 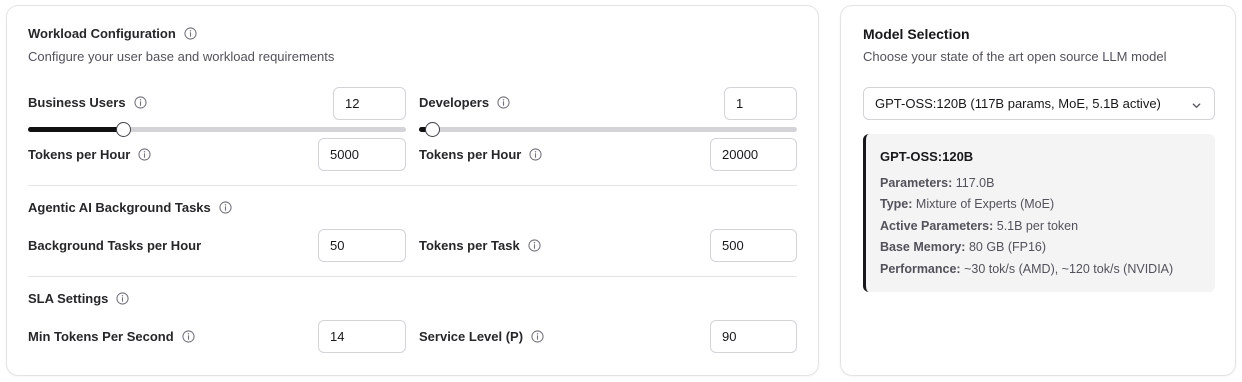 I want to click on spec-type: Type: Mixture of Experts (MoE), so click(x=967, y=204).